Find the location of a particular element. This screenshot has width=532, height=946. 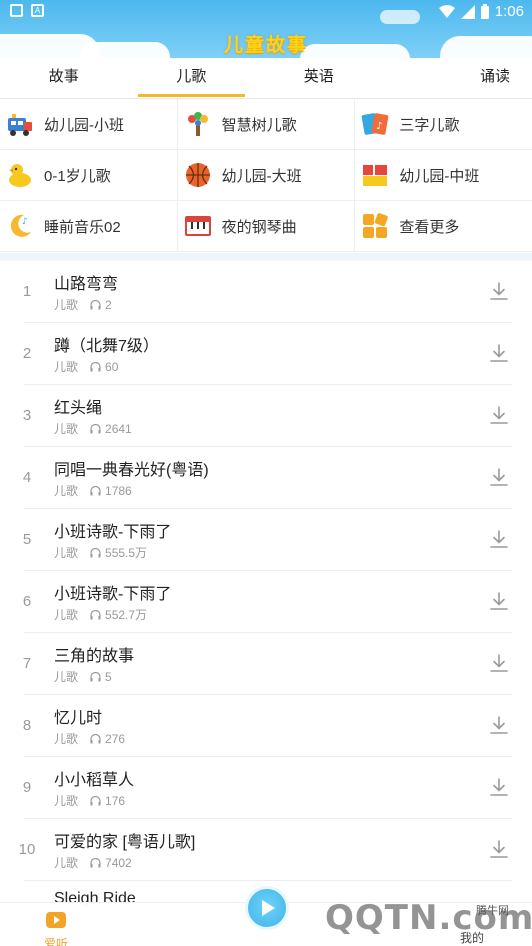

basketball-icon is located at coordinates (197, 175).